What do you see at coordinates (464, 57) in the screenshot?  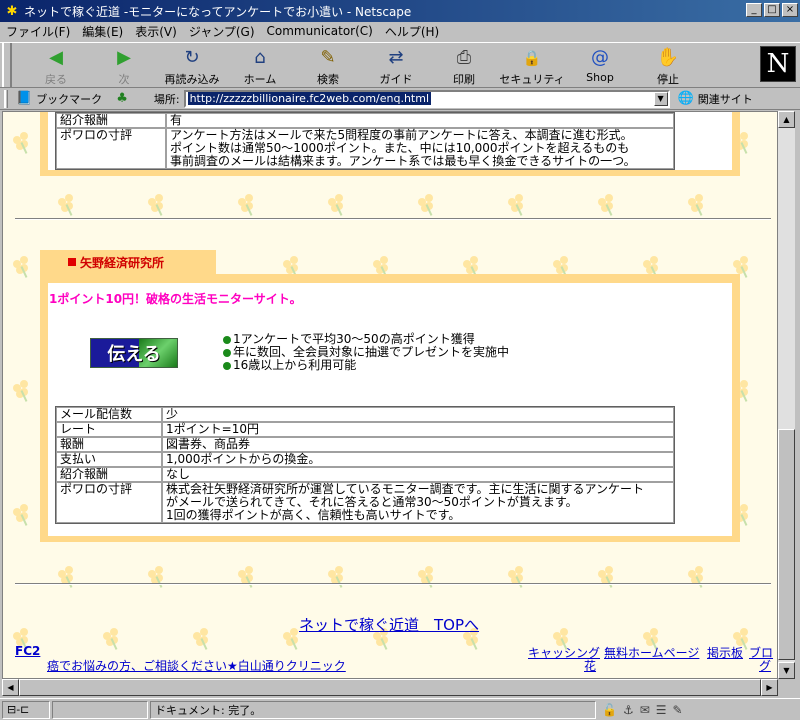 I see `print-icon: ⎙` at bounding box center [464, 57].